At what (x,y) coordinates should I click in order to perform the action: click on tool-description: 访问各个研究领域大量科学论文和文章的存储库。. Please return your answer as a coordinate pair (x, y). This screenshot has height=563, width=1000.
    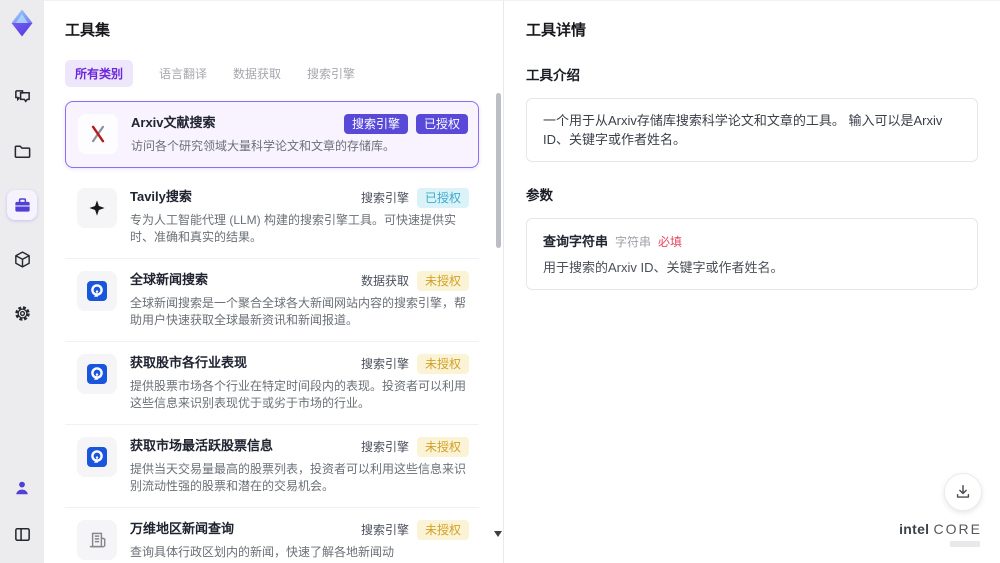
    Looking at the image, I should click on (263, 146).